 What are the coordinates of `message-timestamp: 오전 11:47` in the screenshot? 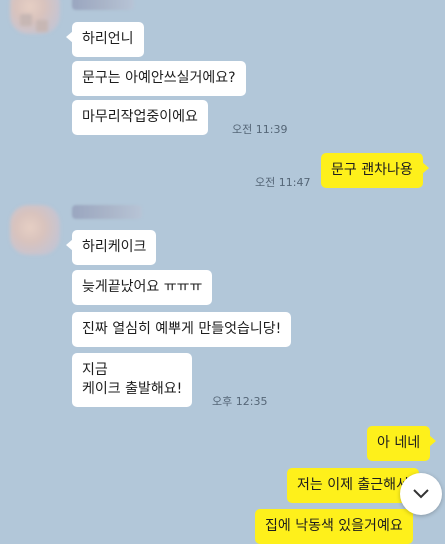 It's located at (283, 182).